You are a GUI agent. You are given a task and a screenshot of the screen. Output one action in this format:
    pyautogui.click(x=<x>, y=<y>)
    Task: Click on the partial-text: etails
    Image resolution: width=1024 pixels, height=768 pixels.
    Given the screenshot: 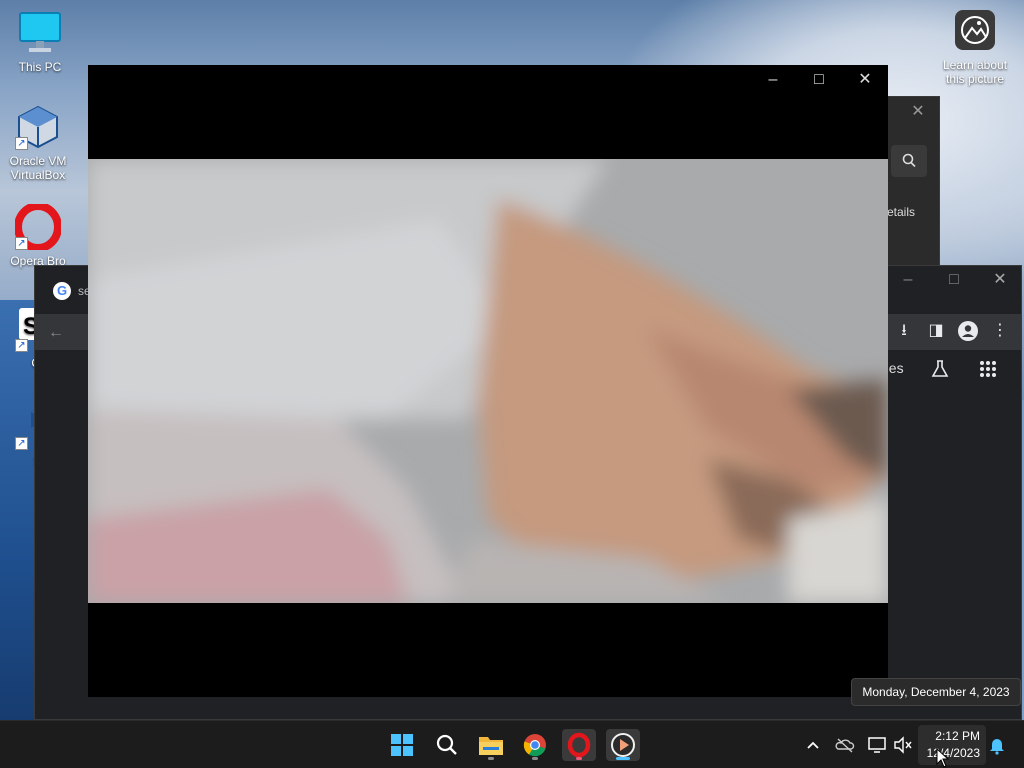 What is the action you would take?
    pyautogui.click(x=901, y=212)
    